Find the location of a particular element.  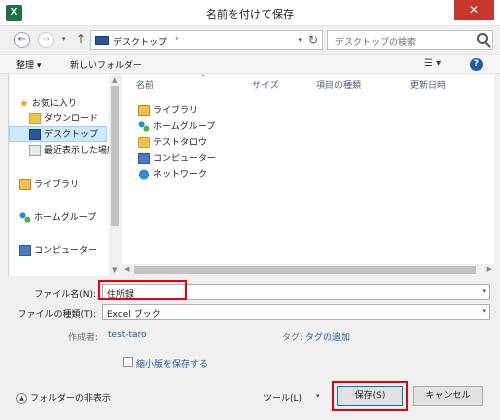

sort-indicator-icon: ^ is located at coordinates (203, 78).